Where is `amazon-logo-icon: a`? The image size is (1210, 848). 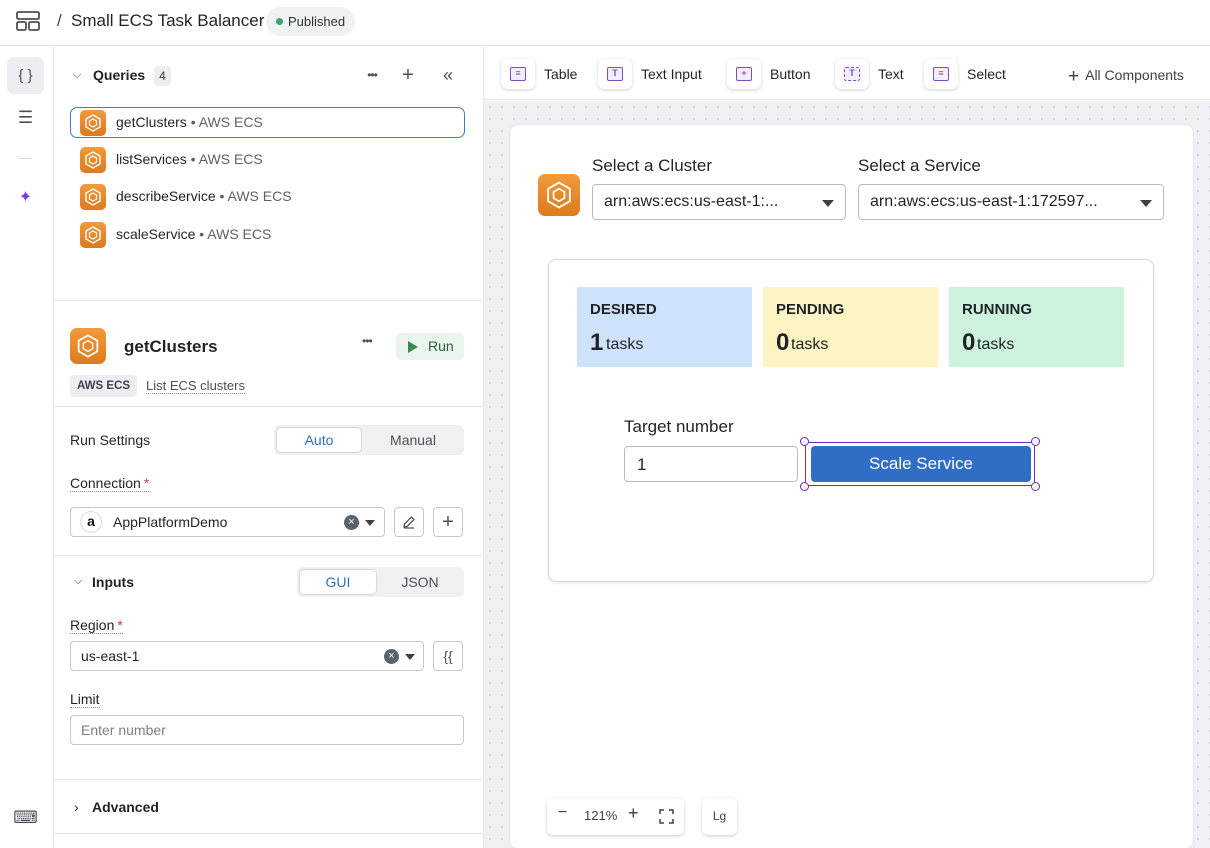 amazon-logo-icon: a is located at coordinates (91, 522).